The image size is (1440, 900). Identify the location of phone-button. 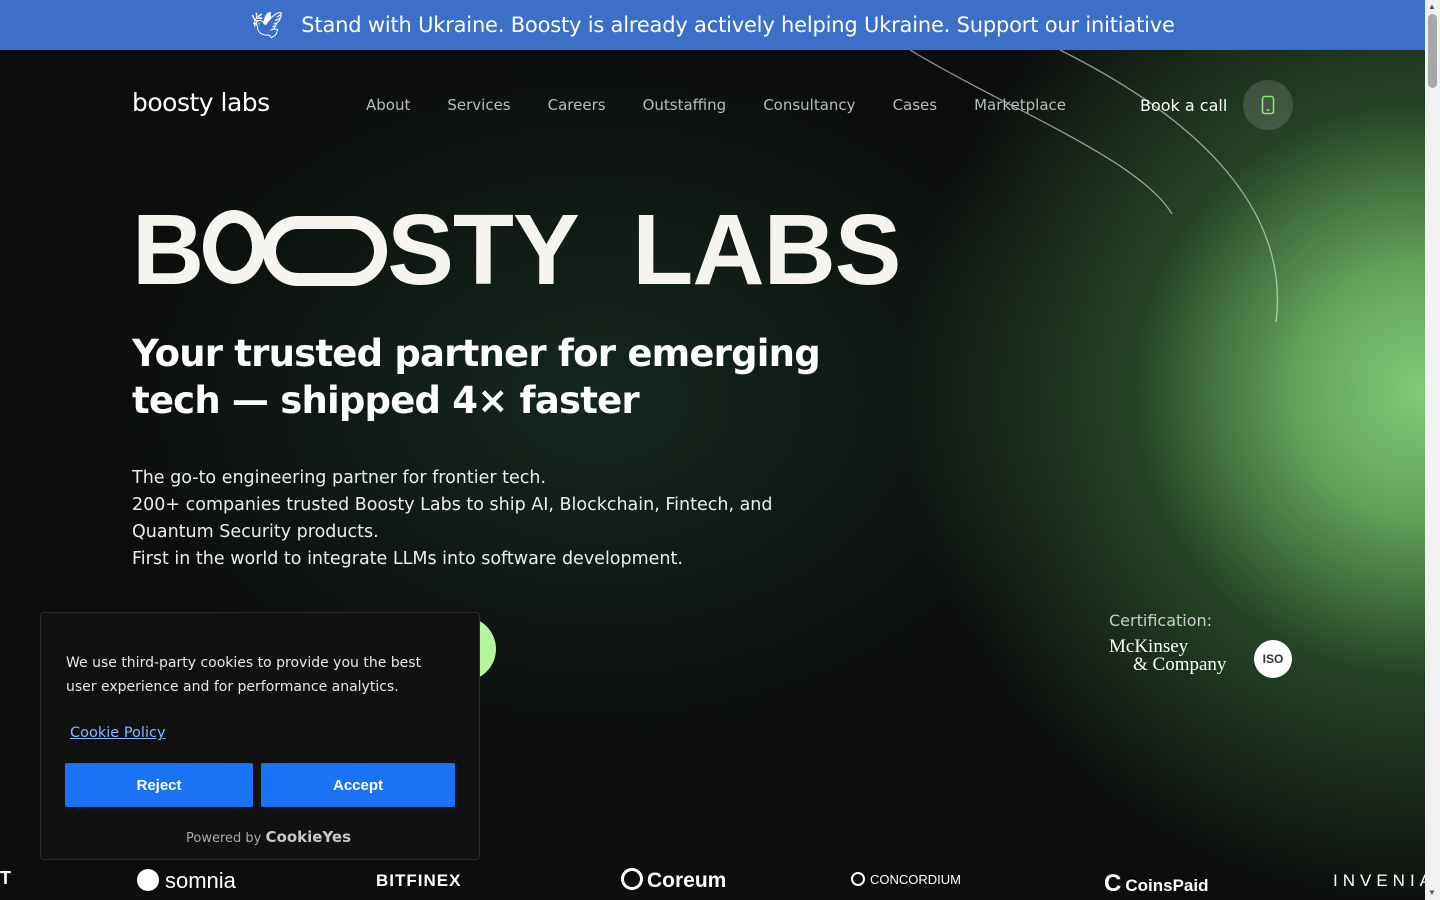
(1268, 105).